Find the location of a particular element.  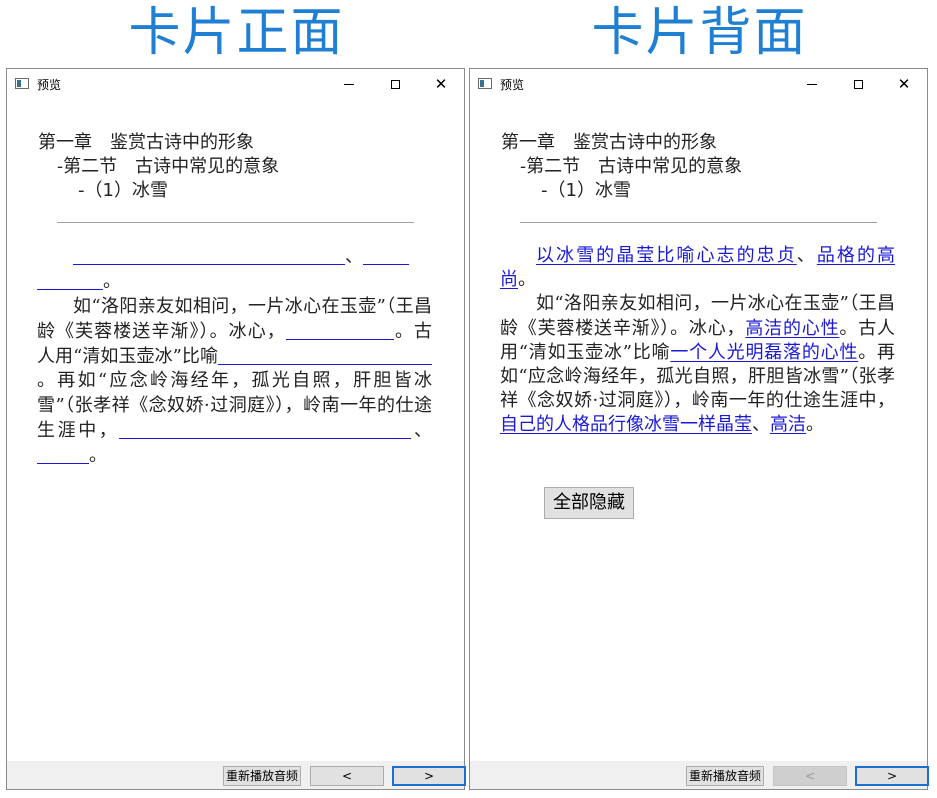

answer-6: 高洁 is located at coordinates (788, 425).